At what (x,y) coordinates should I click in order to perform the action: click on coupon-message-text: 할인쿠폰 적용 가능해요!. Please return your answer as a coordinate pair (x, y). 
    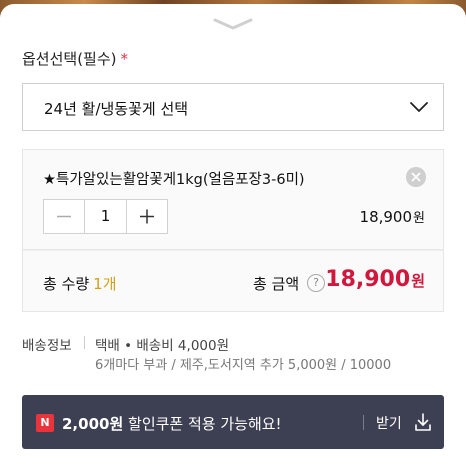
    Looking at the image, I should click on (202, 424).